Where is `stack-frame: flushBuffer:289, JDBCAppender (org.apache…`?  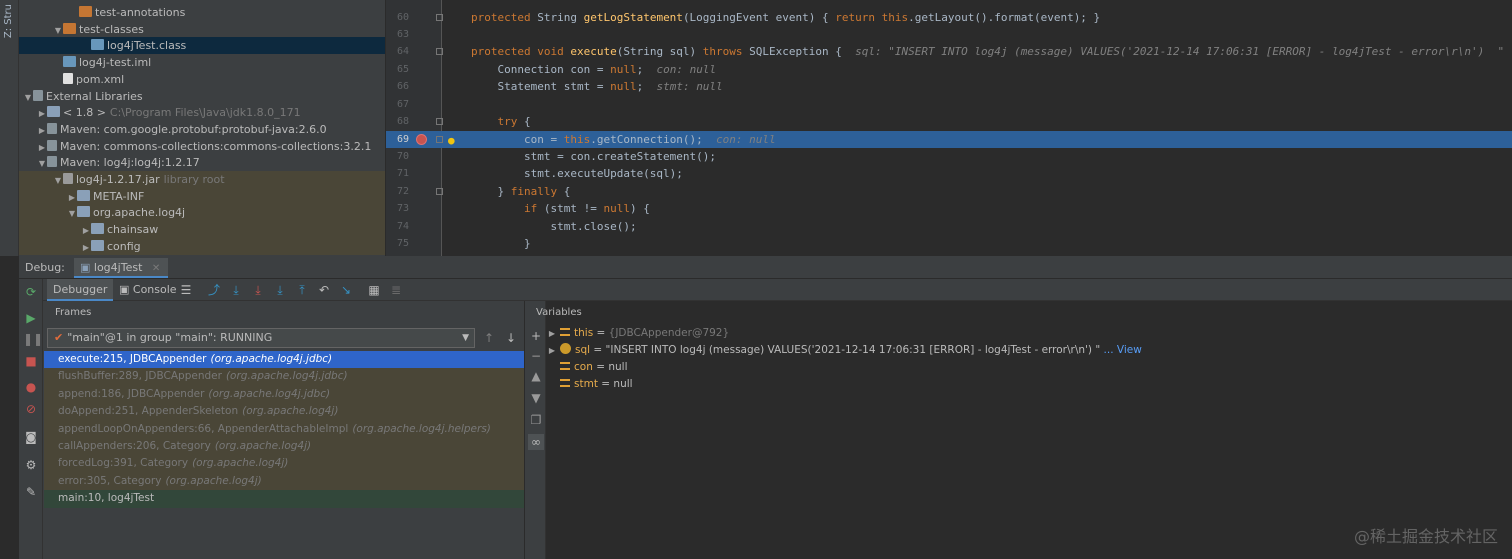 stack-frame: flushBuffer:289, JDBCAppender (org.apache… is located at coordinates (284, 377).